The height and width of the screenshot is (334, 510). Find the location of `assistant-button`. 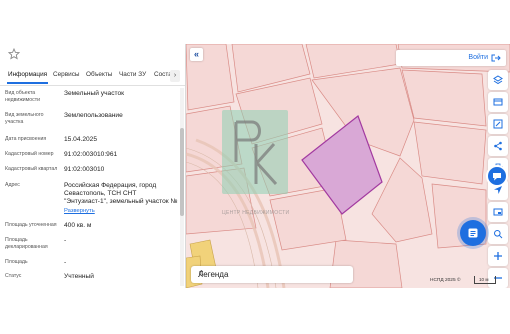

assistant-button is located at coordinates (473, 233).